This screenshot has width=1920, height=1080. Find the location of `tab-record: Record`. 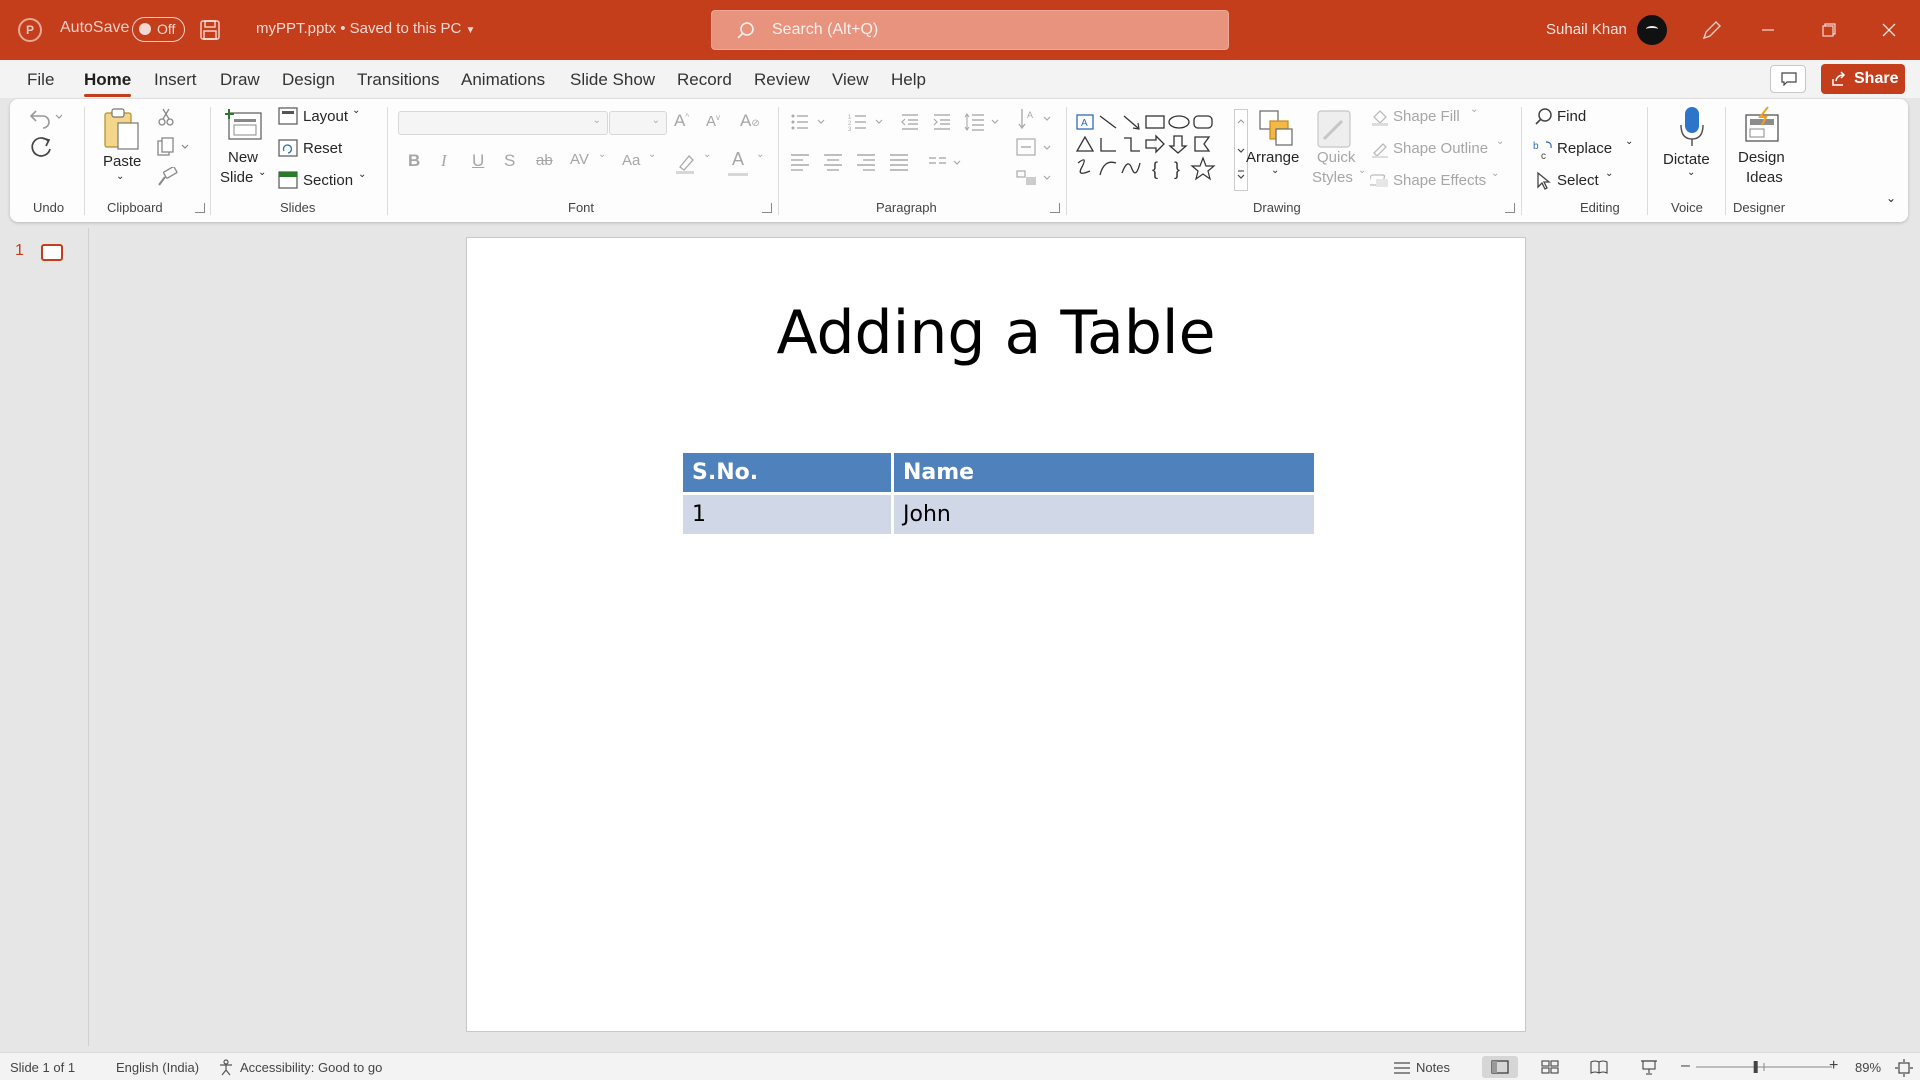

tab-record: Record is located at coordinates (704, 80).